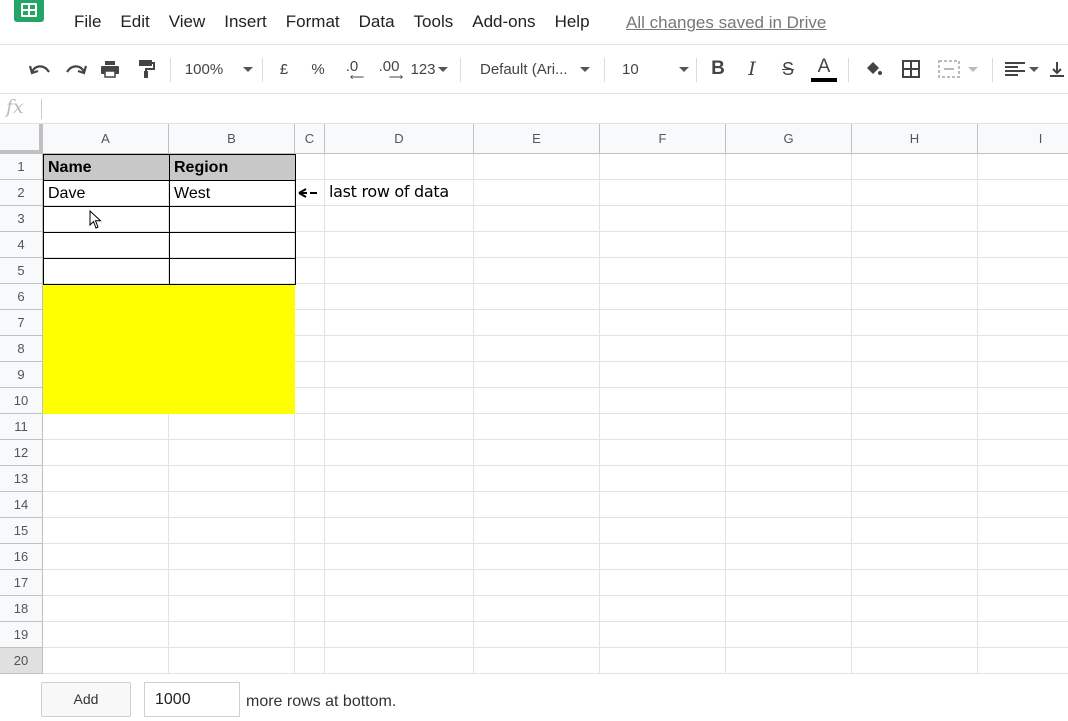 The image size is (1068, 721). I want to click on row-header-20: 20, so click(21, 661).